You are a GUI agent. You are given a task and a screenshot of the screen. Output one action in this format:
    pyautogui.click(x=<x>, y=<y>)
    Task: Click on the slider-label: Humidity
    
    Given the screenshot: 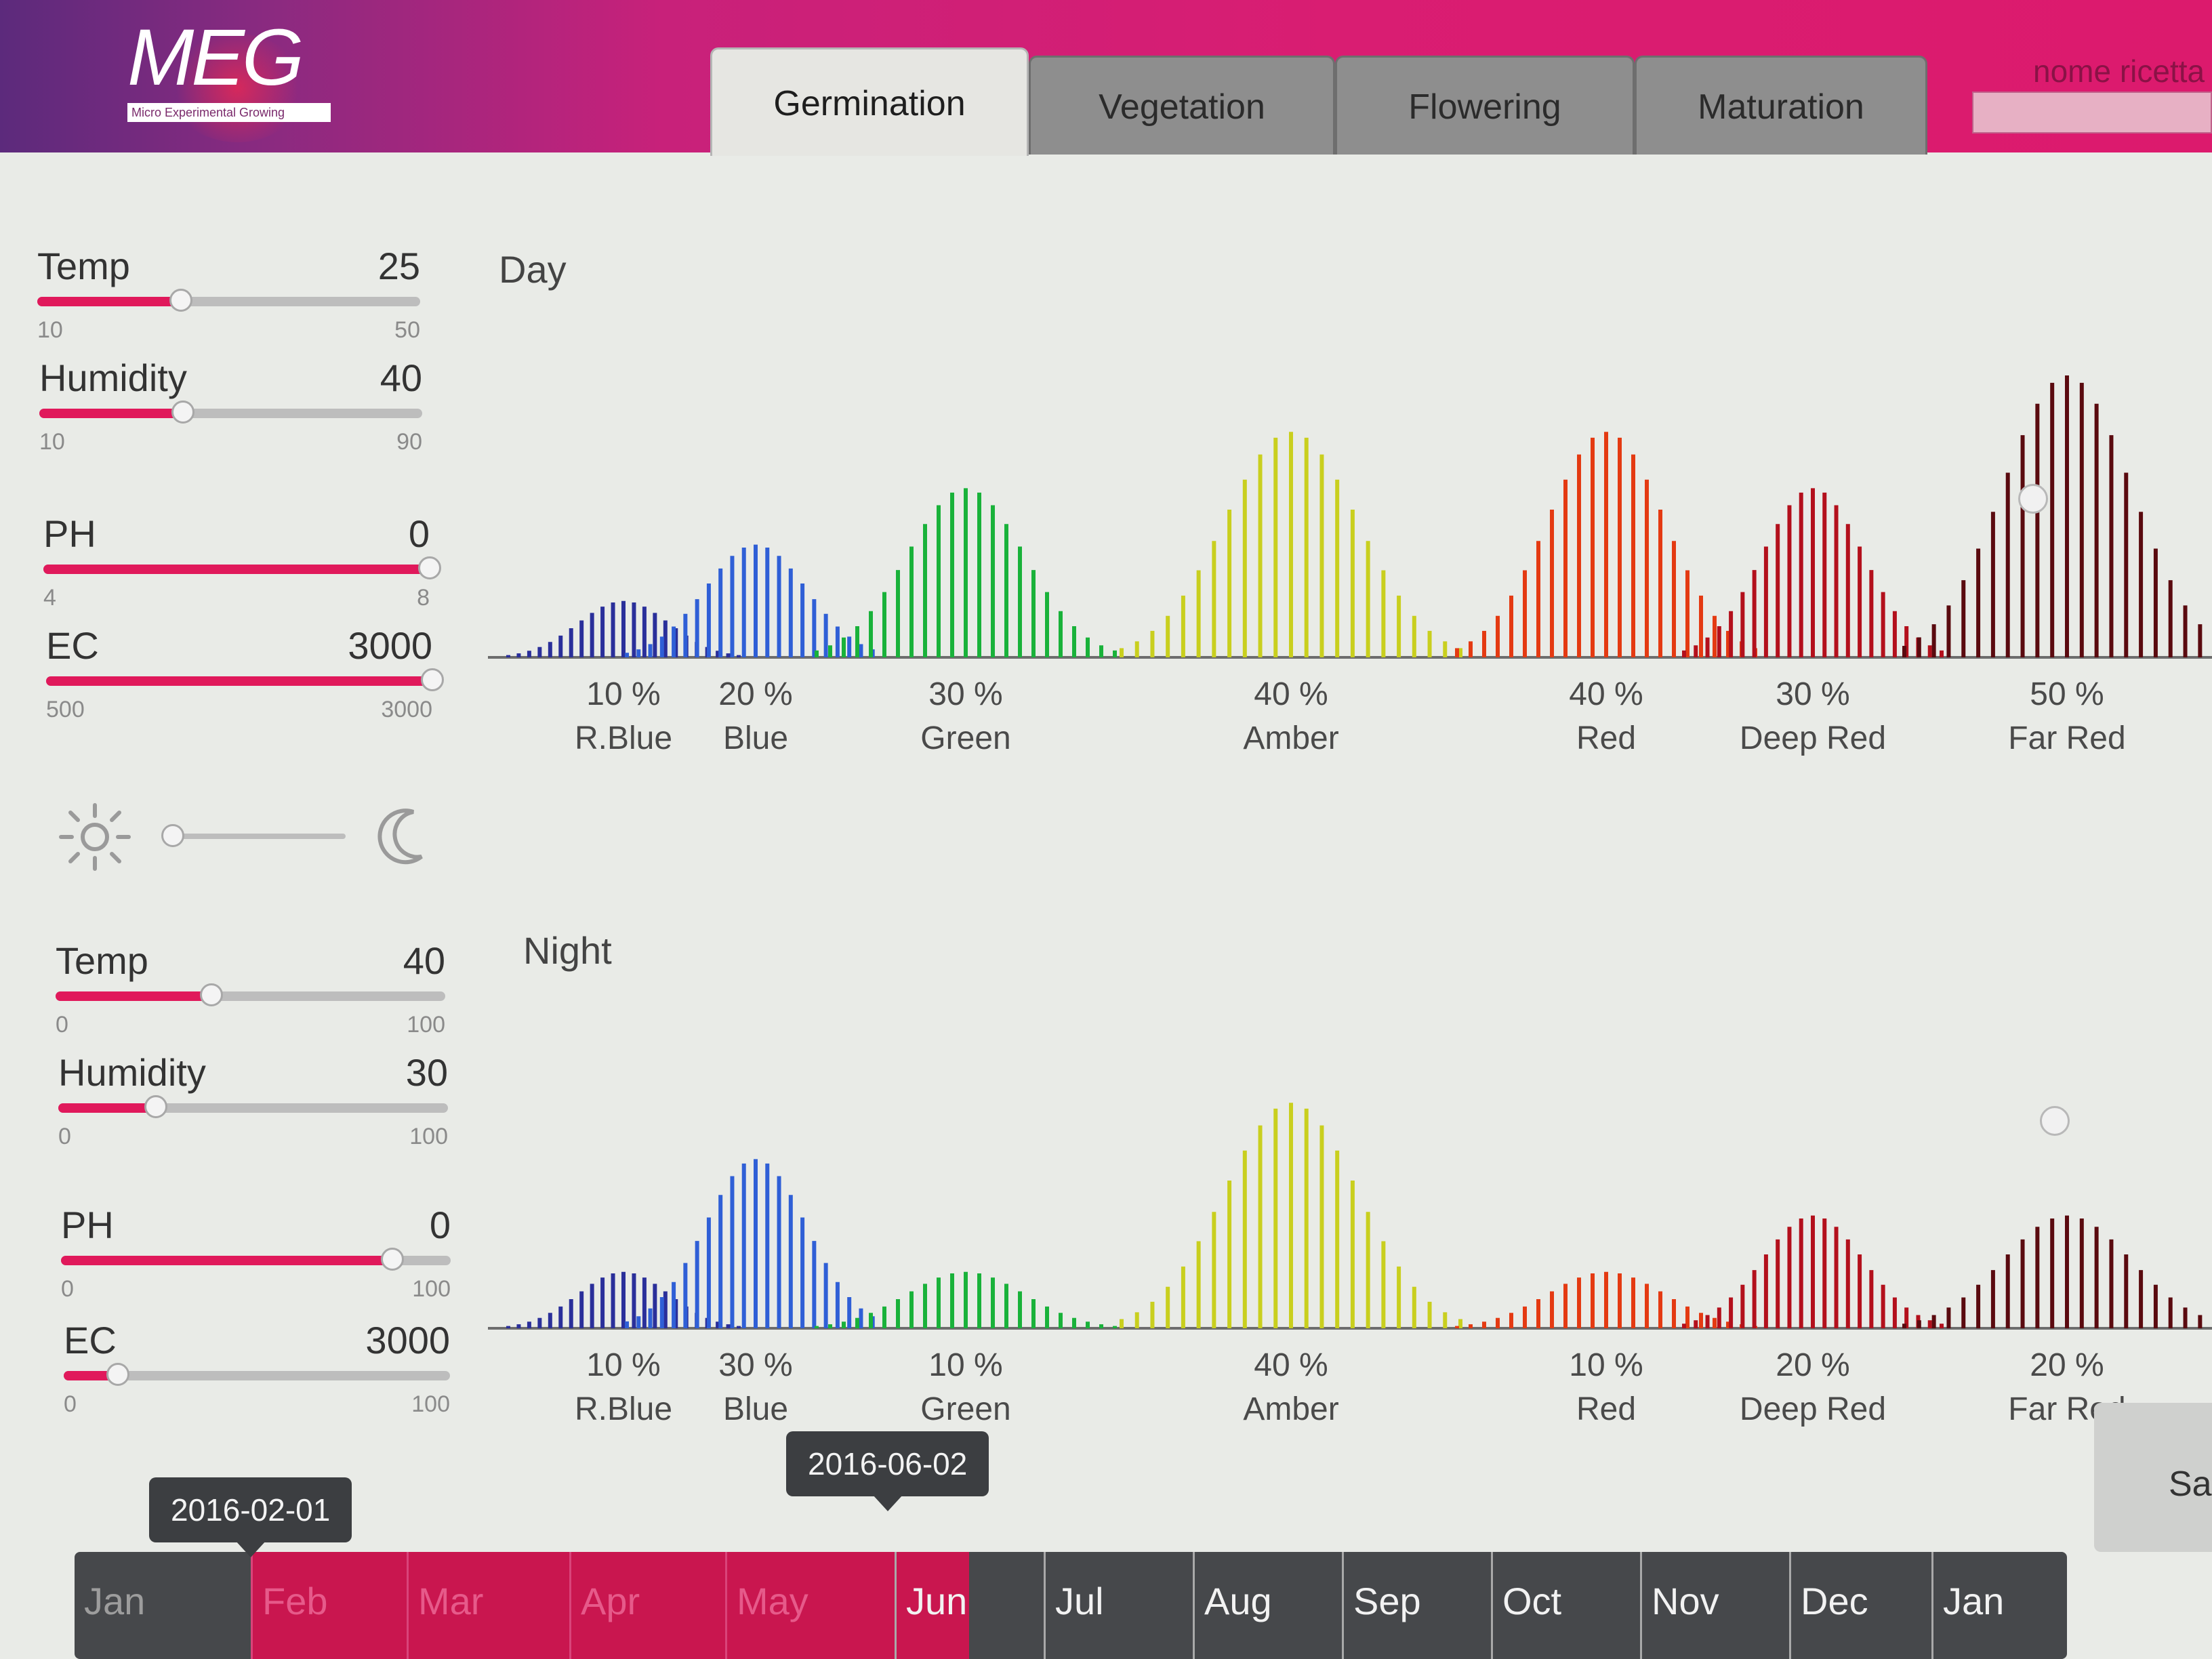 What is the action you would take?
    pyautogui.click(x=113, y=378)
    